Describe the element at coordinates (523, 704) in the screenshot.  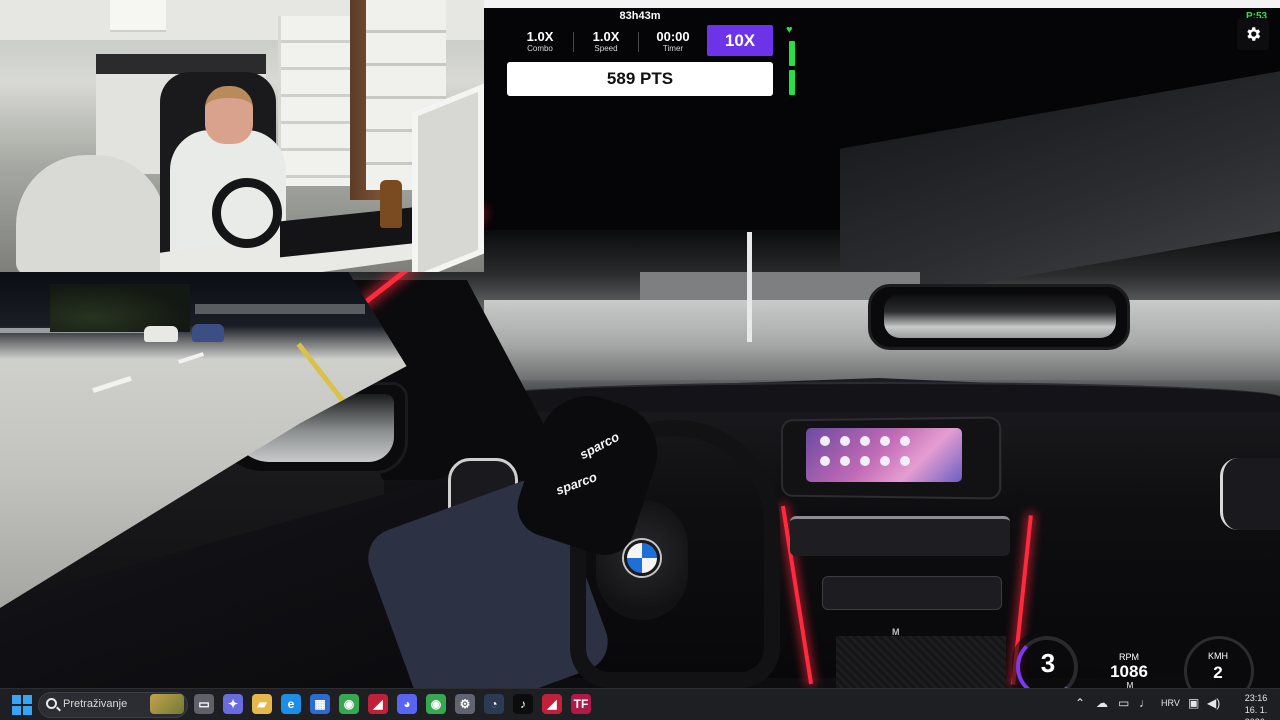
I see `tiktok-icon: ♪` at that location.